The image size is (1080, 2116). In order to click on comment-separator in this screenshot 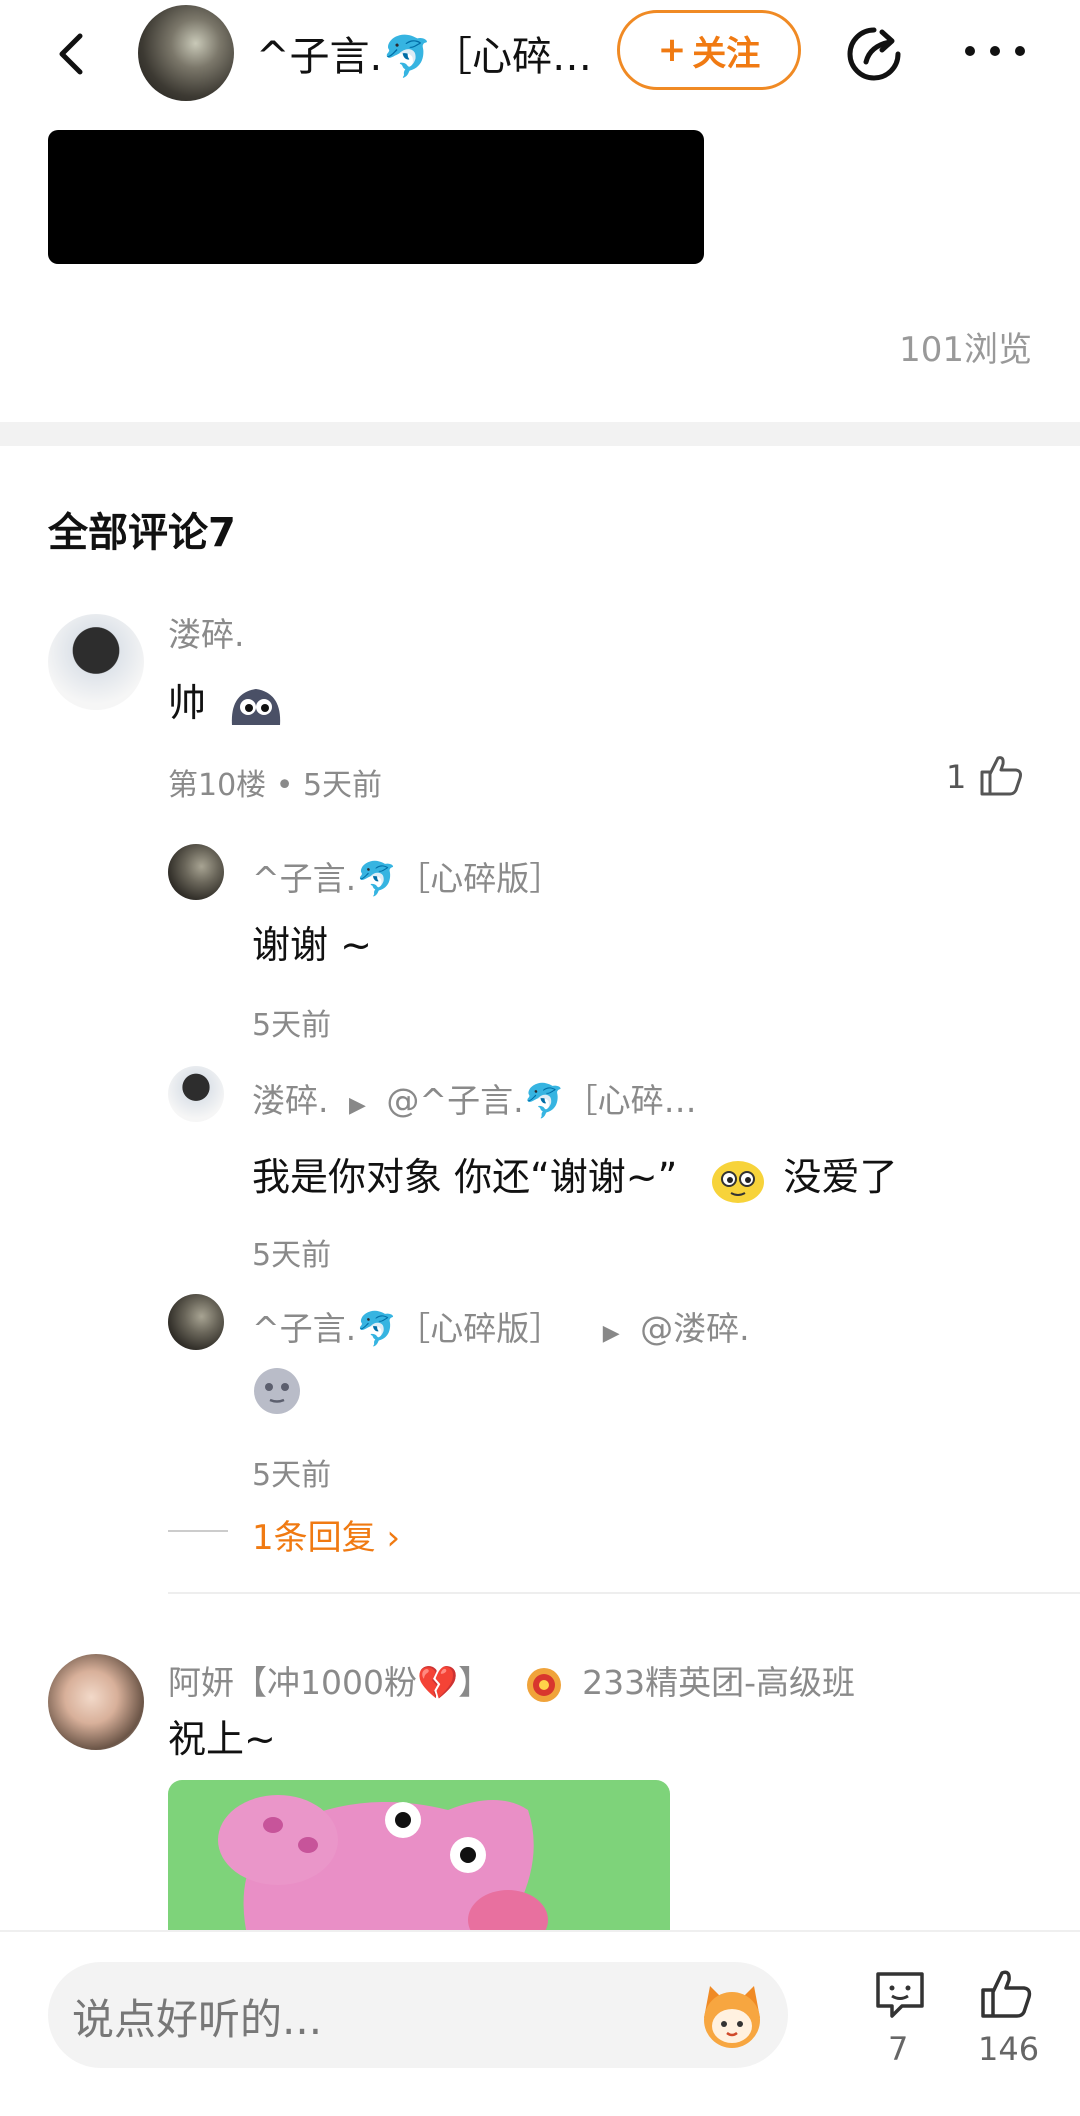, I will do `click(624, 1593)`.